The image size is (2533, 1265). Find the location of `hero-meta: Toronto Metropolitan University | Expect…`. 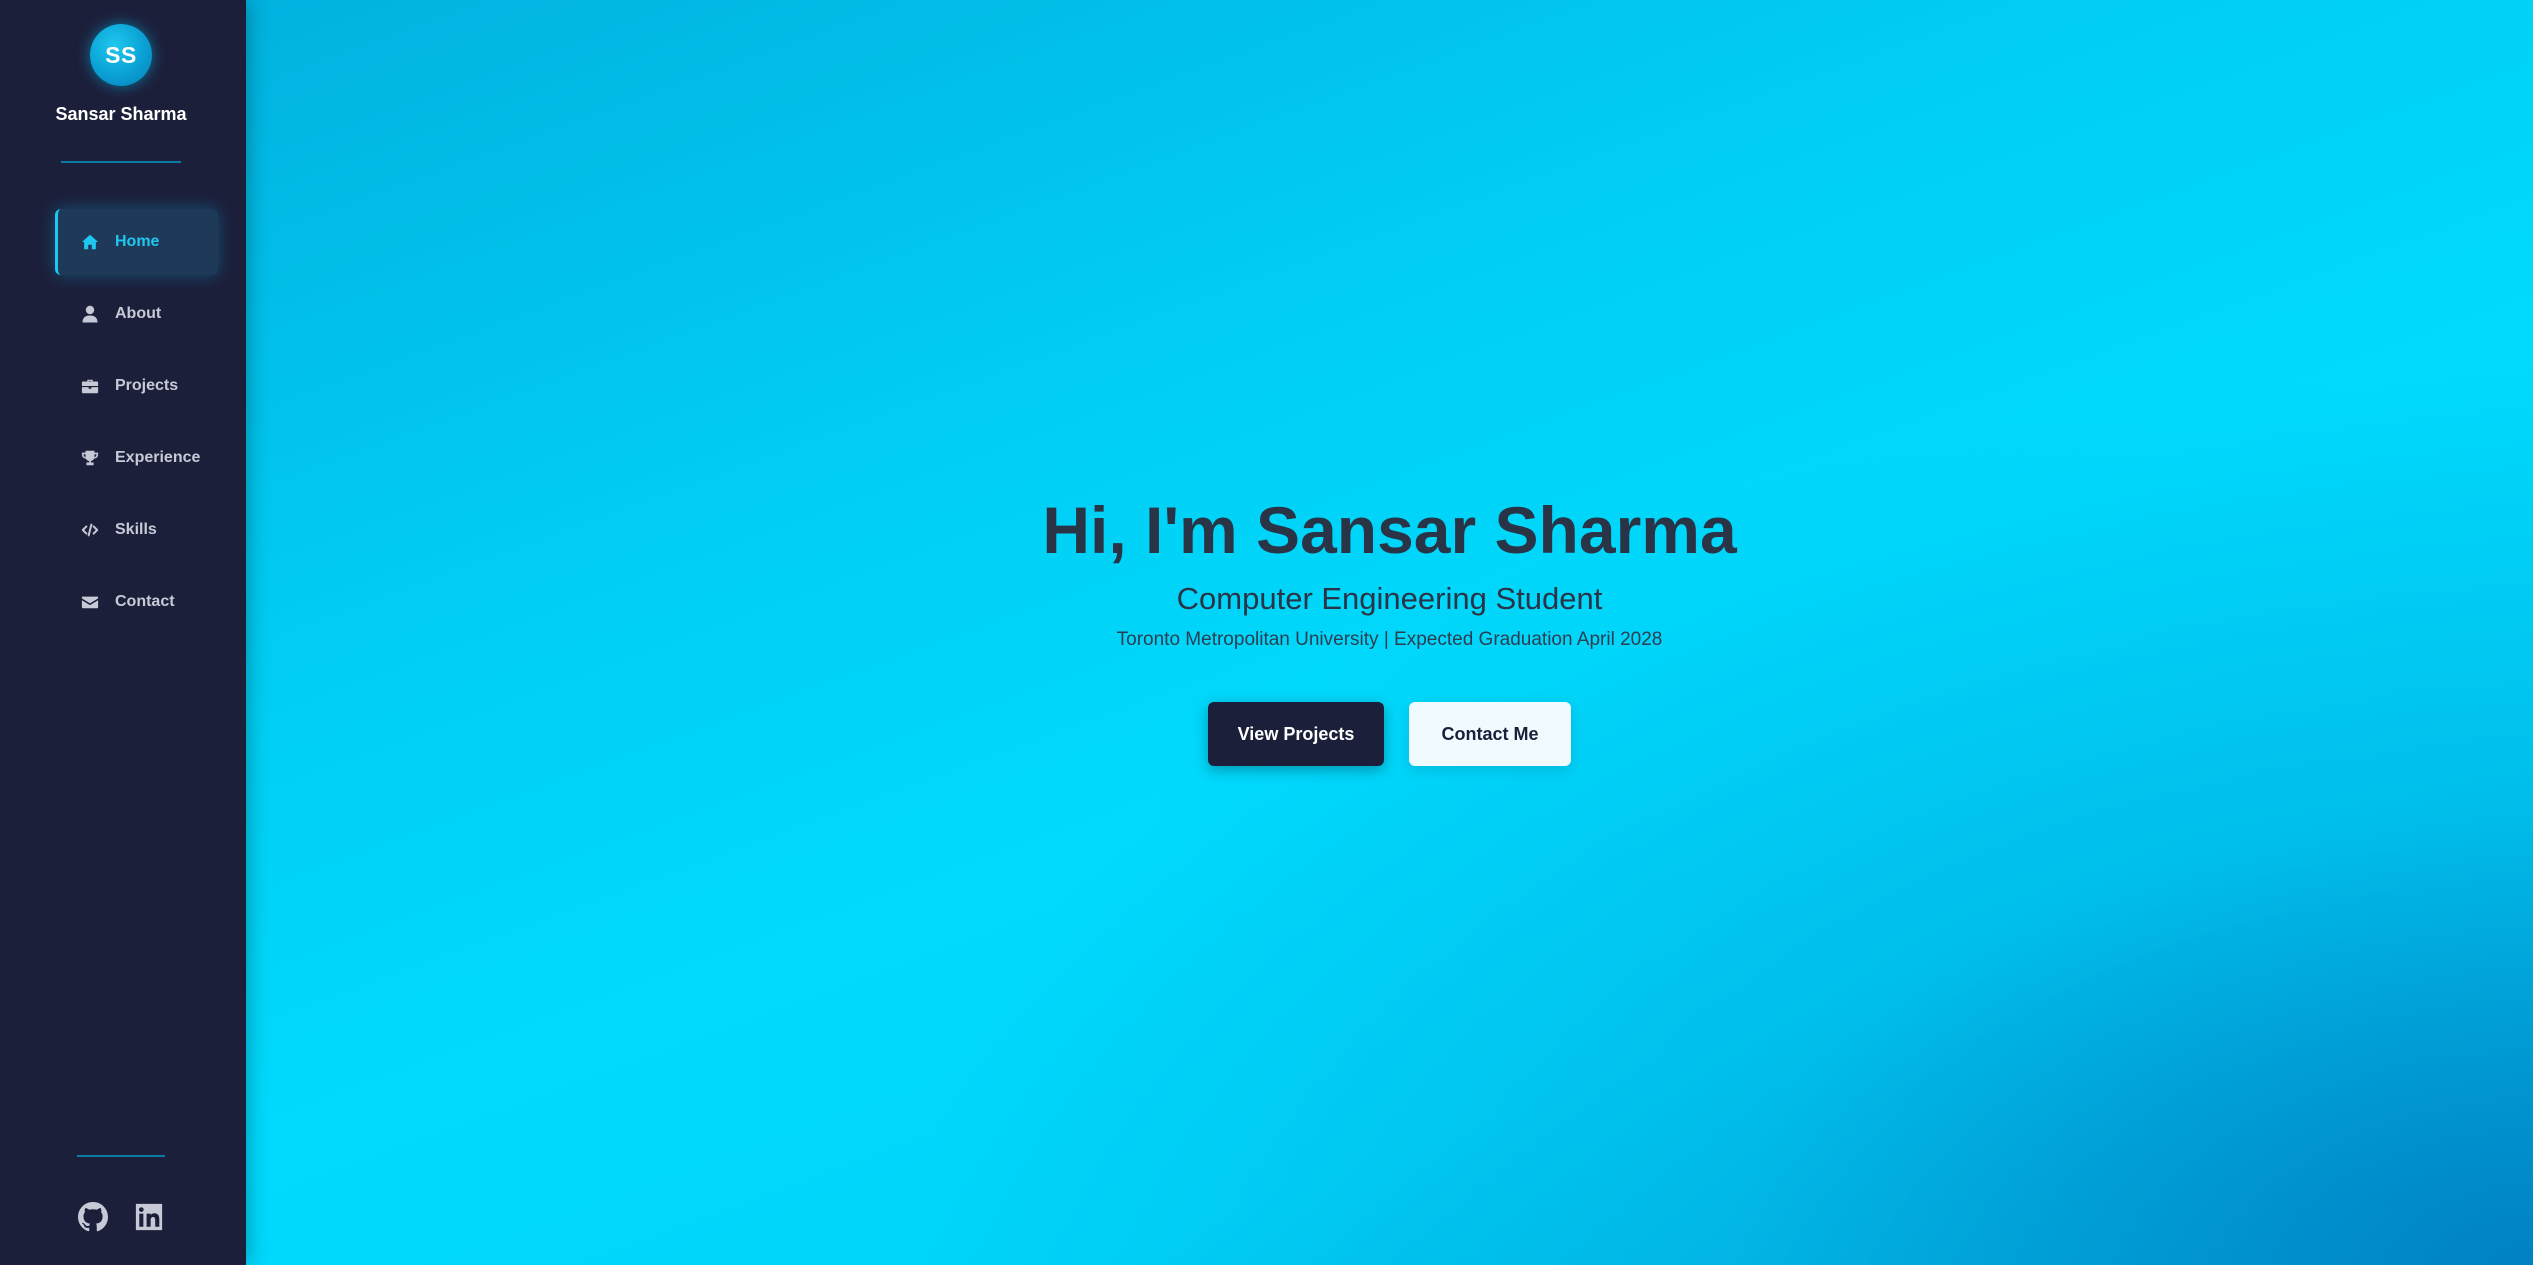

hero-meta: Toronto Metropolitan University | Expect… is located at coordinates (1389, 639).